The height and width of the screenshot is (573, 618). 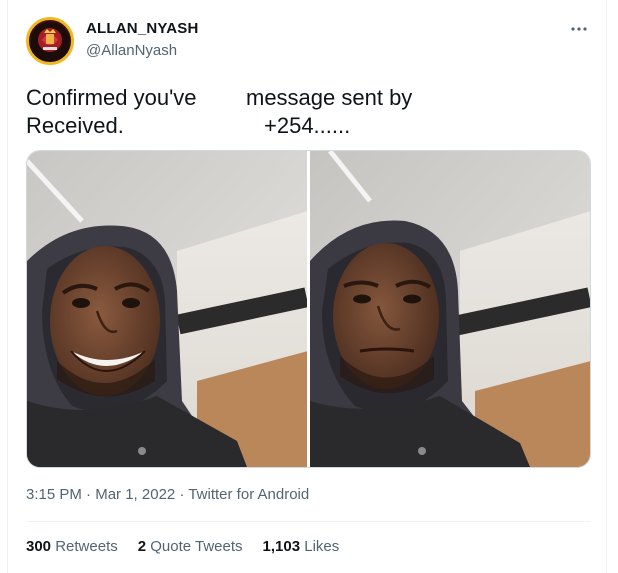 What do you see at coordinates (196, 546) in the screenshot?
I see `quotes-label: Quote Tweets` at bounding box center [196, 546].